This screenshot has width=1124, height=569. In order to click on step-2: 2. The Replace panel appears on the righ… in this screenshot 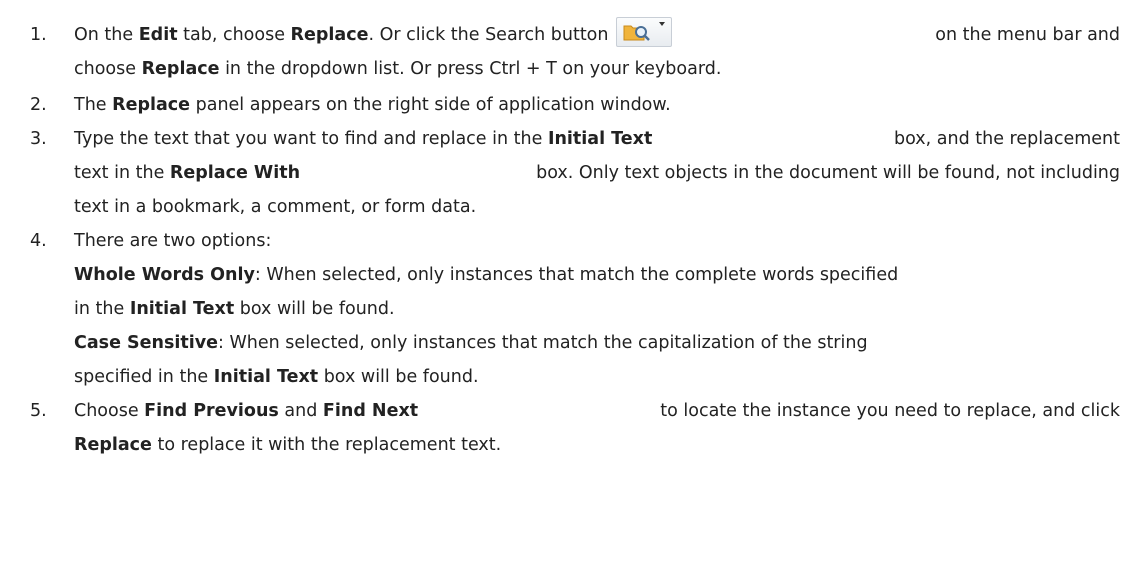, I will do `click(575, 105)`.